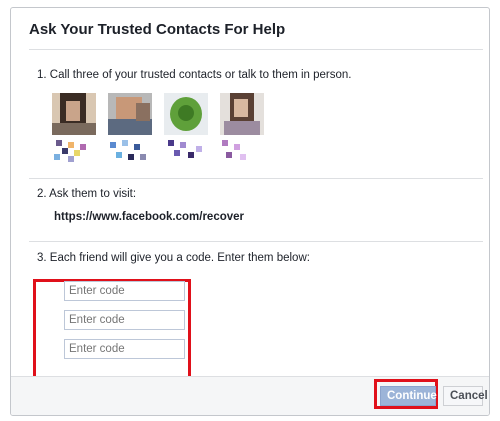  Describe the element at coordinates (465, 396) in the screenshot. I see `cancel-button: Cancel` at that location.